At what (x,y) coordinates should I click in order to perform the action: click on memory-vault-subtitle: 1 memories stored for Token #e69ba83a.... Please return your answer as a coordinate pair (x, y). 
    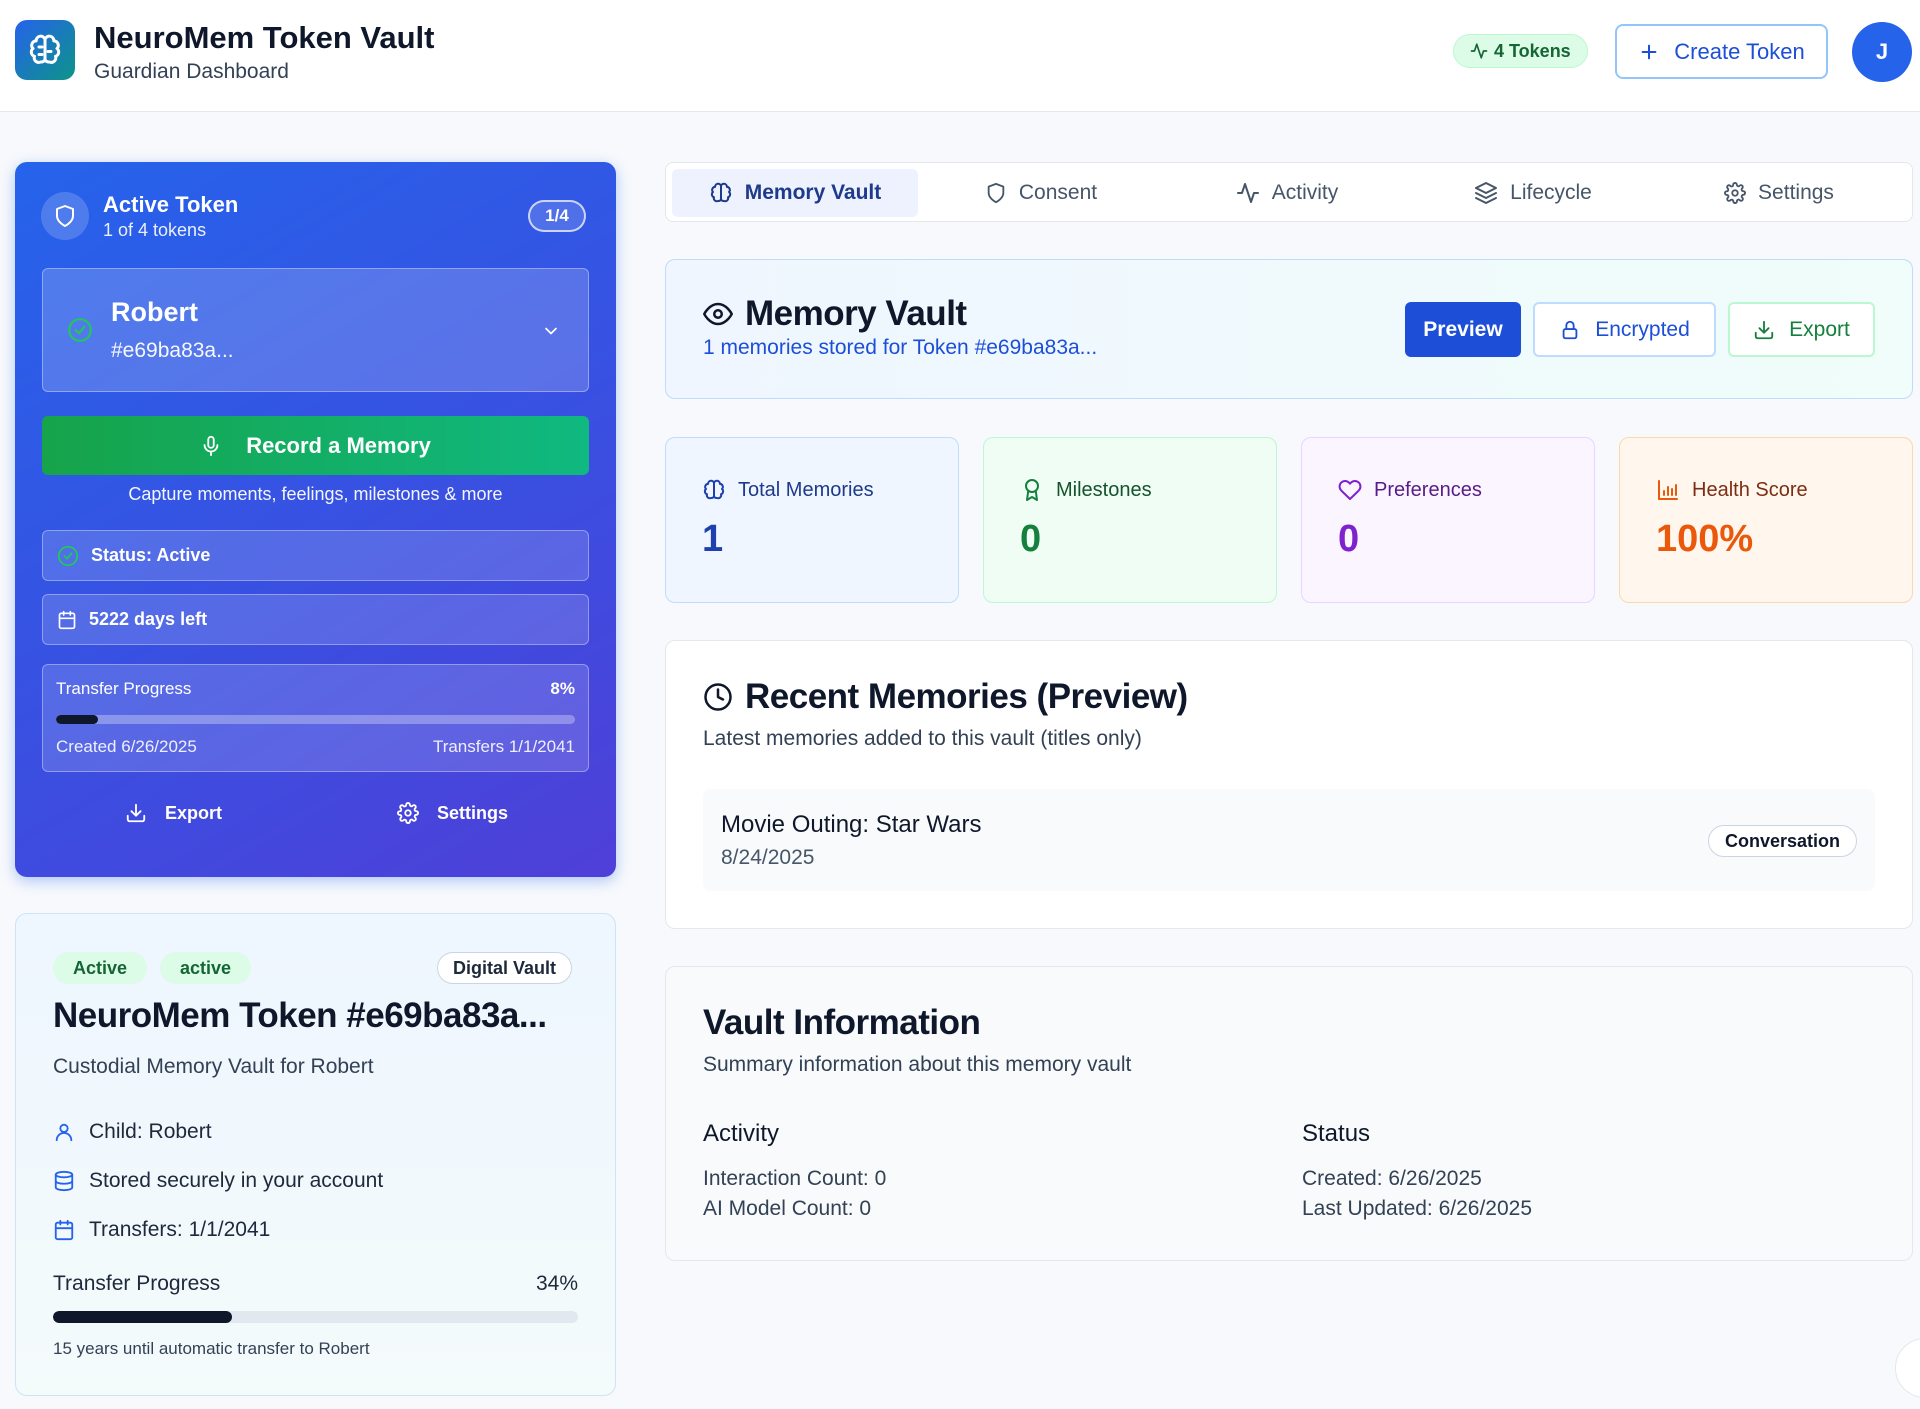
    Looking at the image, I should click on (900, 347).